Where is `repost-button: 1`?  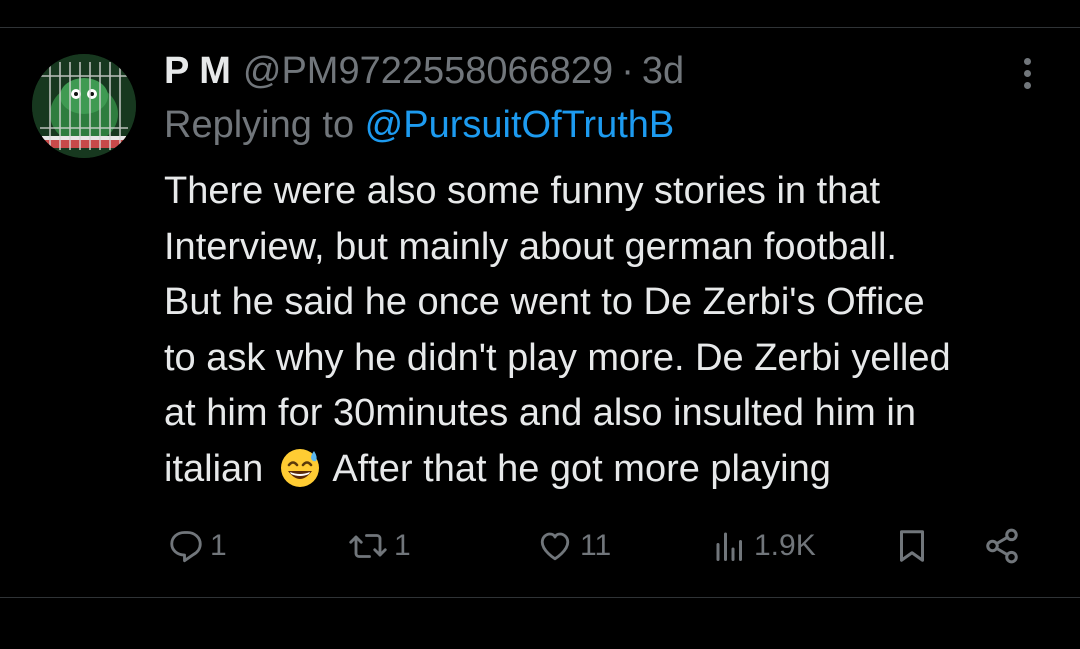 repost-button: 1 is located at coordinates (379, 546).